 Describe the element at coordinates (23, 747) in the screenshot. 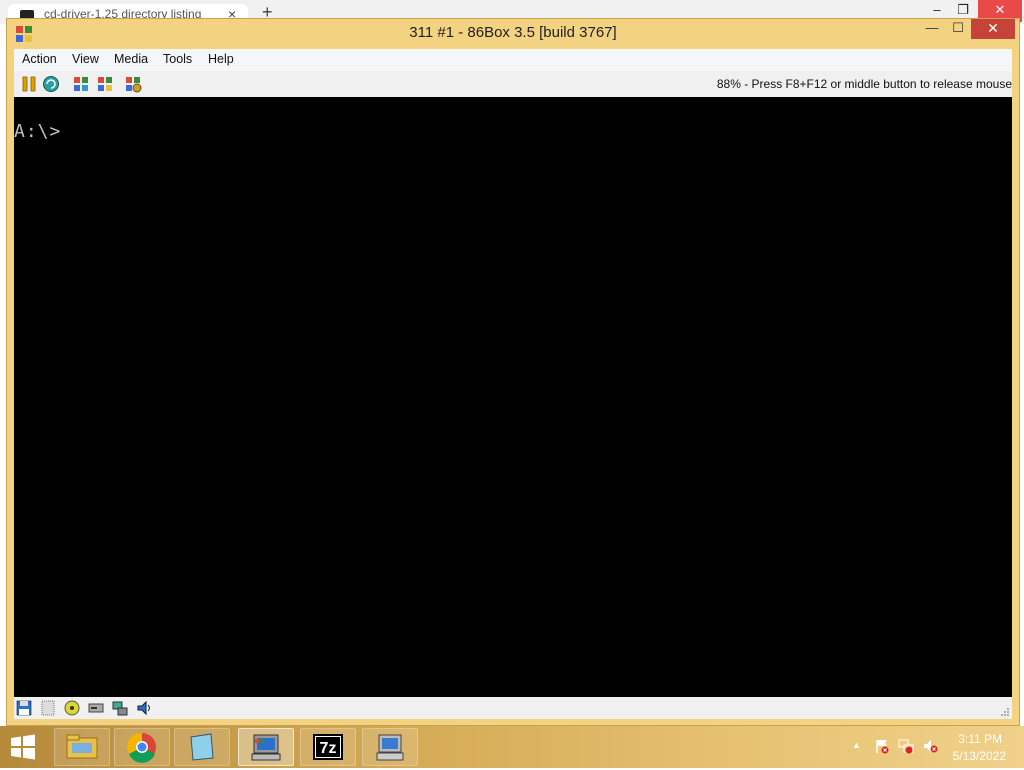

I see `windows-start-icon` at that location.